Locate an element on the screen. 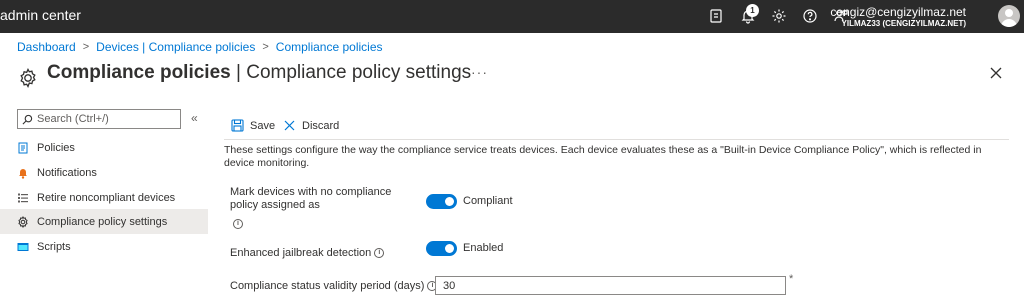  page-title-main: Compliance policies is located at coordinates (139, 72).